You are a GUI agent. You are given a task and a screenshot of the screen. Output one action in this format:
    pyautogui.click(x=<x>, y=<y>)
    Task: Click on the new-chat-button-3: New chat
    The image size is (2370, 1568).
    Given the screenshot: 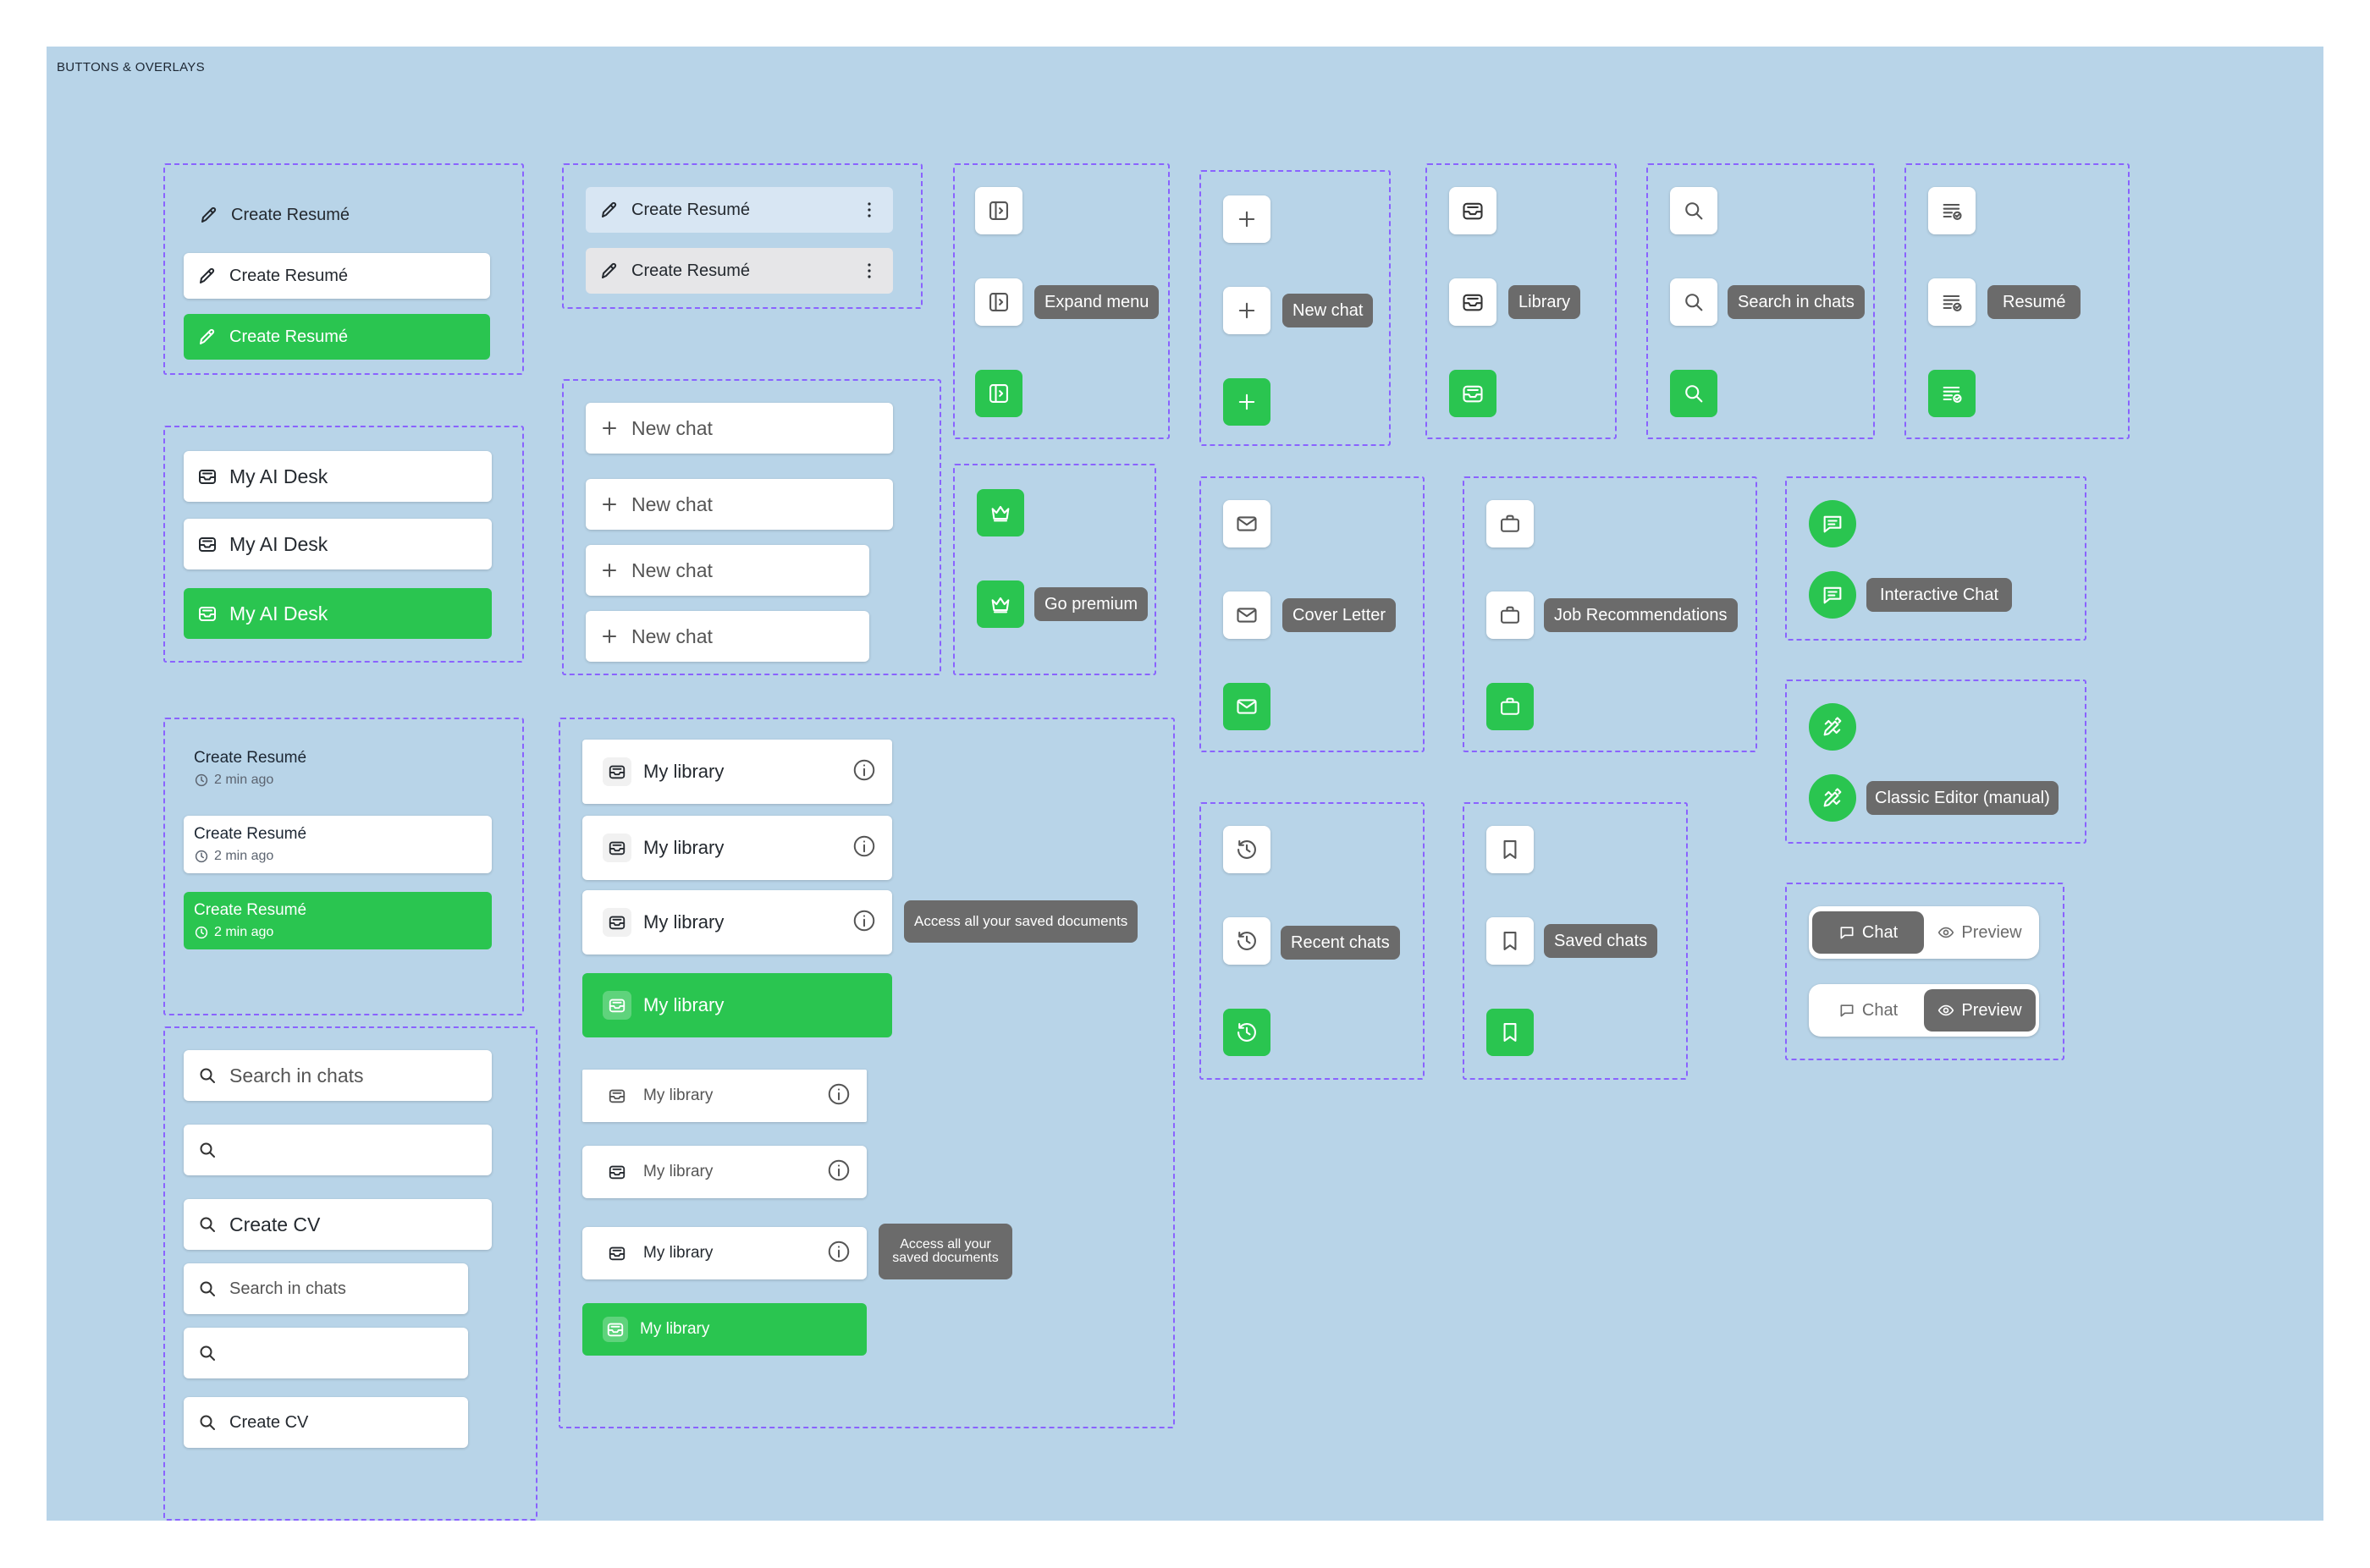 What is the action you would take?
    pyautogui.click(x=727, y=570)
    